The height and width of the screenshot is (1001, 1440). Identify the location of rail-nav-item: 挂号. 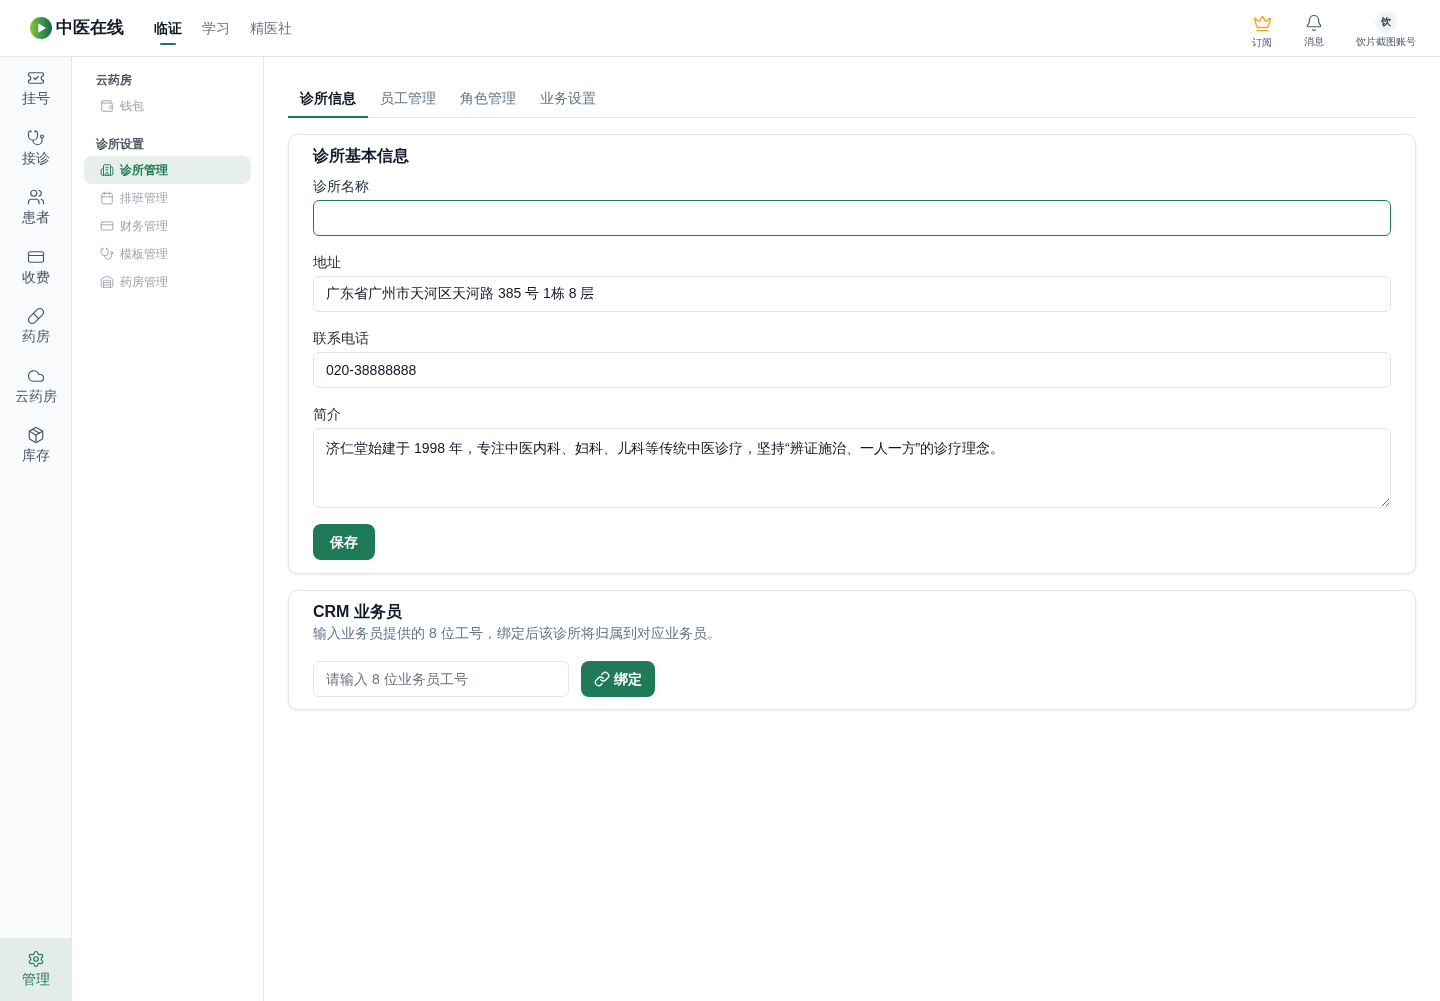
(35, 89).